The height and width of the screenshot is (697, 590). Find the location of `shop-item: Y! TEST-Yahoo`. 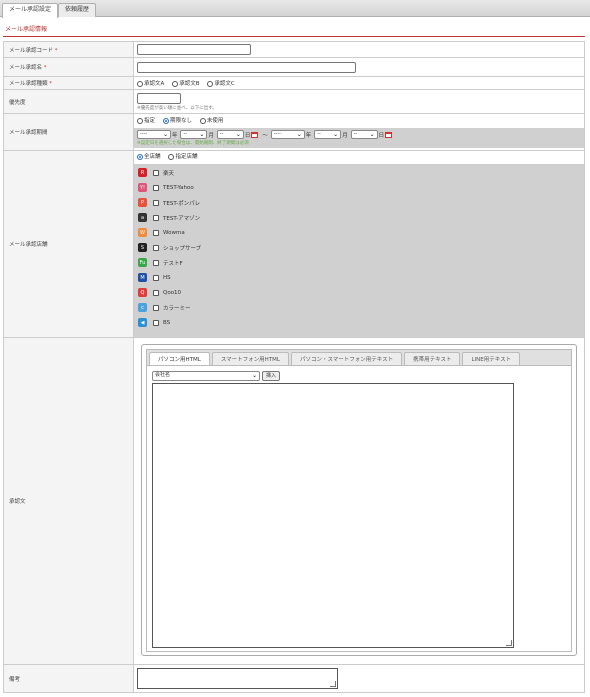

shop-item: Y! TEST-Yahoo is located at coordinates (359, 187).